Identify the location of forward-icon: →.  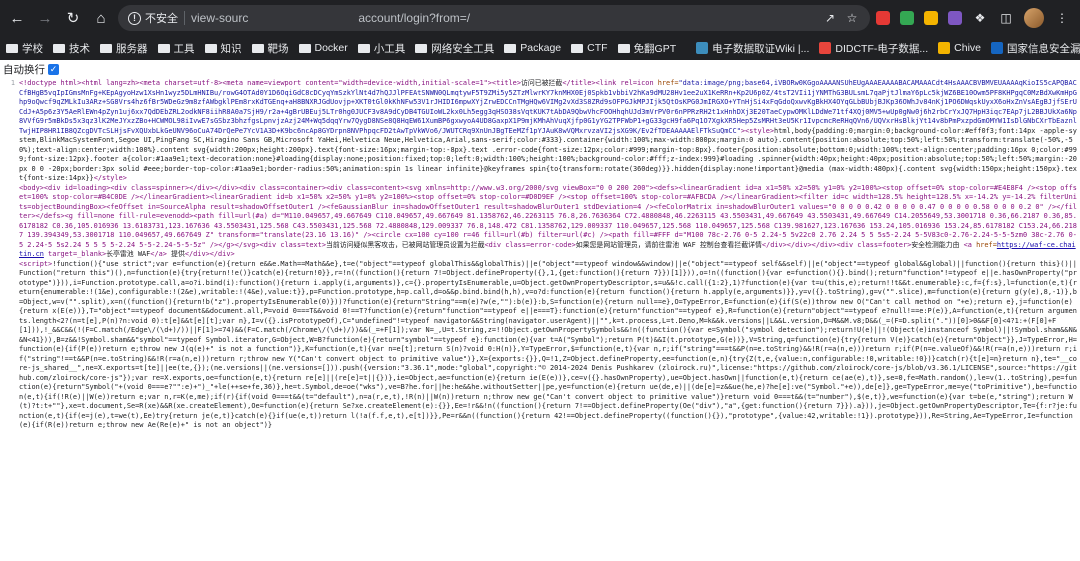
(45, 18).